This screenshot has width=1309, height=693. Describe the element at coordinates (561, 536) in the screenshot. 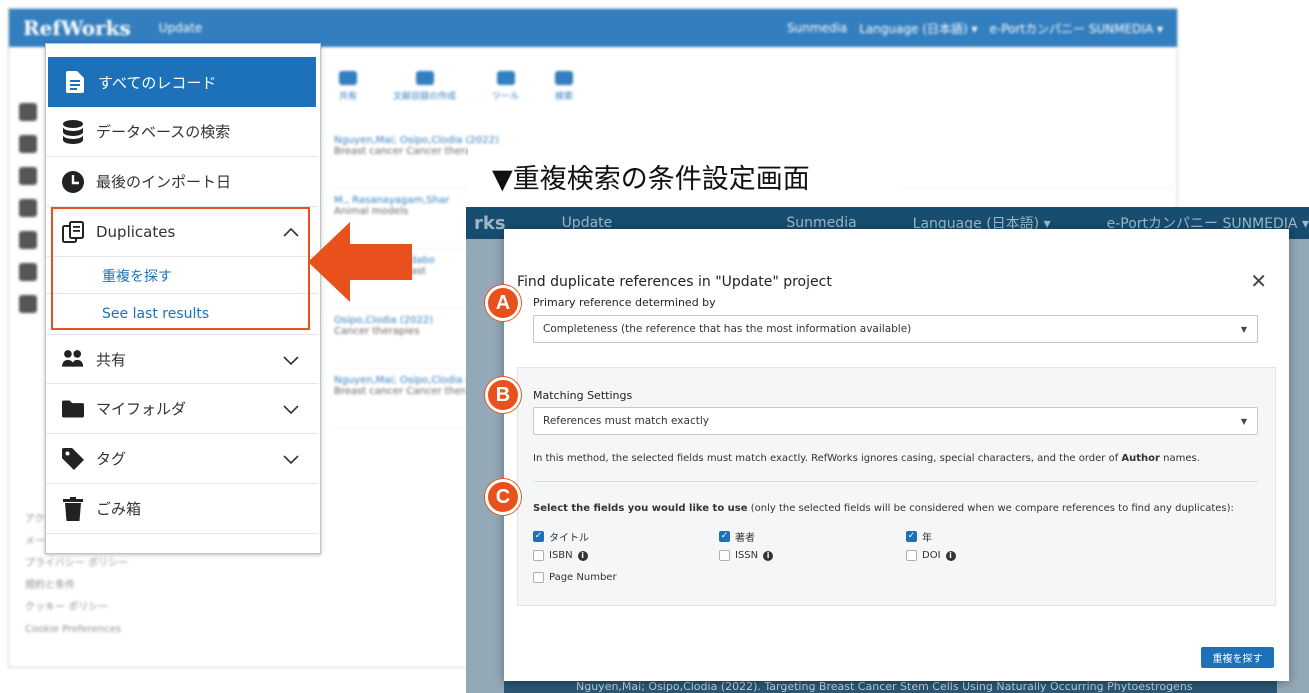

I see `checkbox-title: ✓ タイトル` at that location.